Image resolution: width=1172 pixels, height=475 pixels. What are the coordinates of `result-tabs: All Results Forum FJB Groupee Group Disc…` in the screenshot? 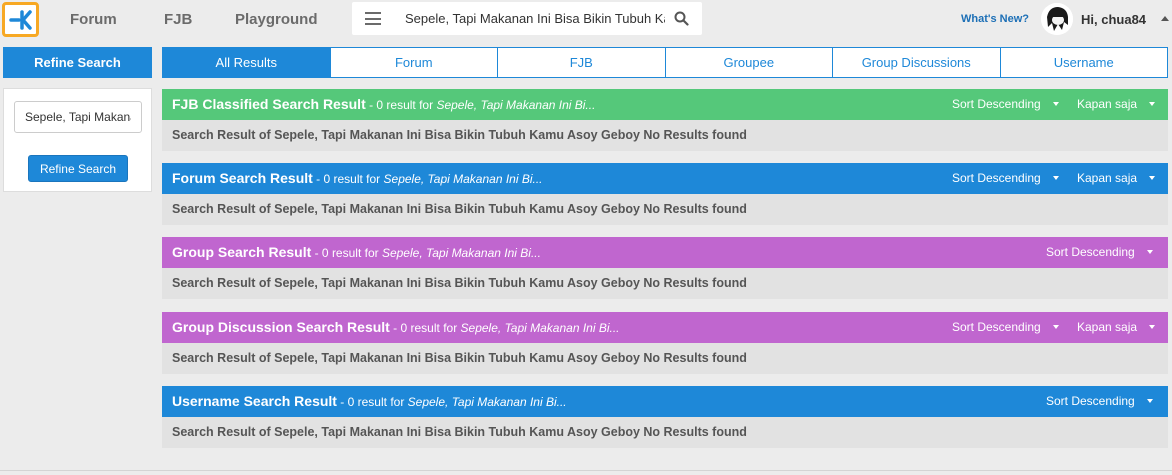 It's located at (665, 62).